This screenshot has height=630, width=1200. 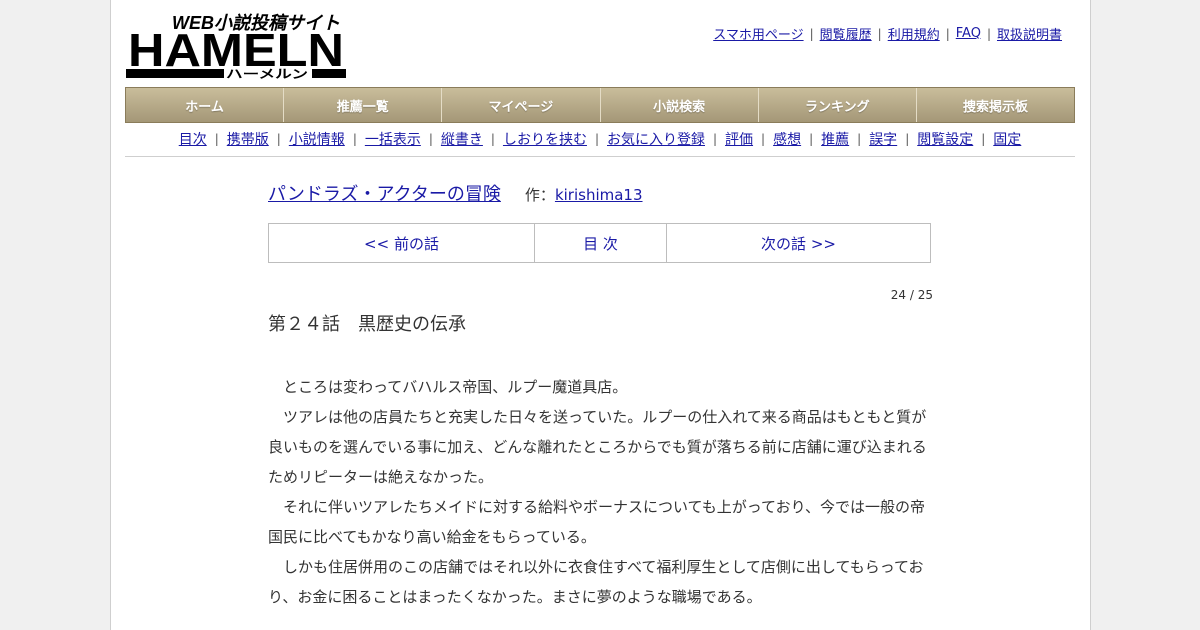 What do you see at coordinates (1029, 33) in the screenshot?
I see `manual-link: 取扱説明書` at bounding box center [1029, 33].